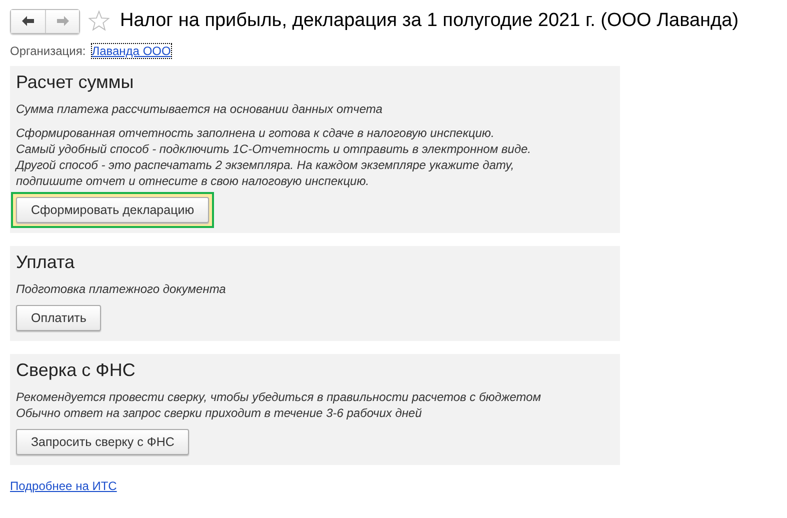 The image size is (787, 518). What do you see at coordinates (131, 51) in the screenshot?
I see `organization-link: Лаванда ООО` at bounding box center [131, 51].